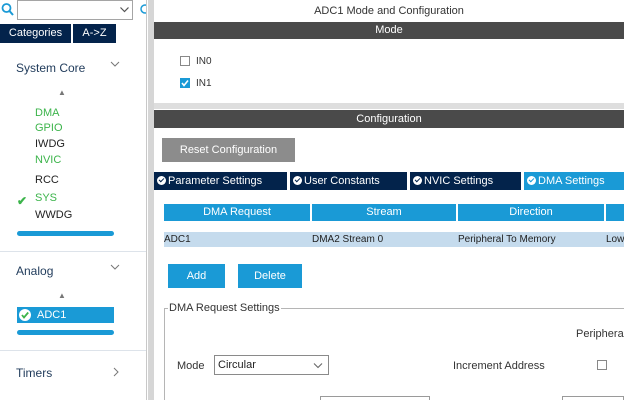 This screenshot has height=400, width=624. Describe the element at coordinates (270, 276) in the screenshot. I see `delete-button: Delete` at that location.